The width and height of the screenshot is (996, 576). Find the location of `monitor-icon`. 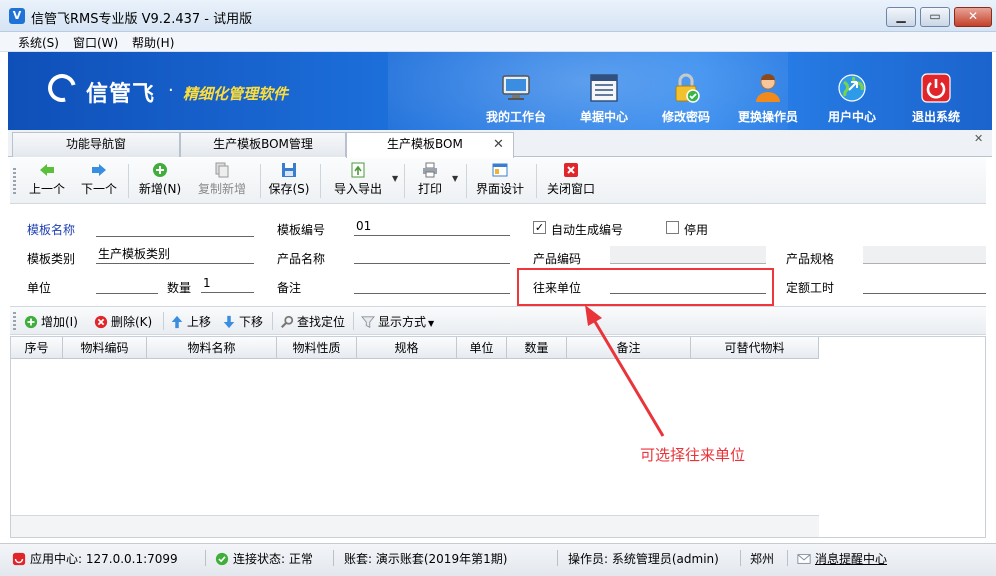

monitor-icon is located at coordinates (516, 87).